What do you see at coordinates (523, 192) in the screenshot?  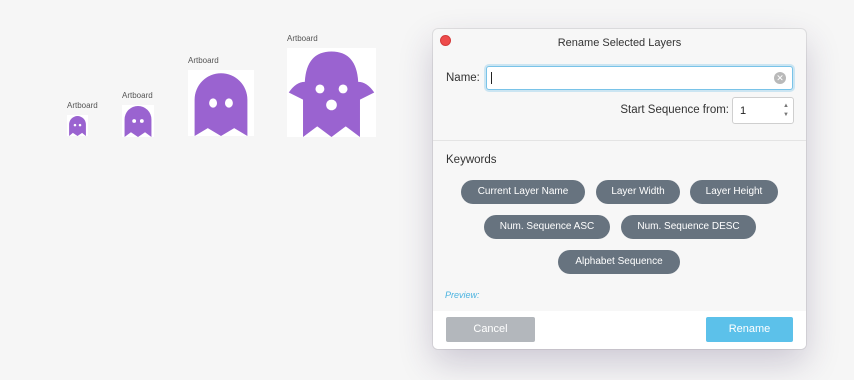 I see `keyword-current-layer-name: Current Layer Name` at bounding box center [523, 192].